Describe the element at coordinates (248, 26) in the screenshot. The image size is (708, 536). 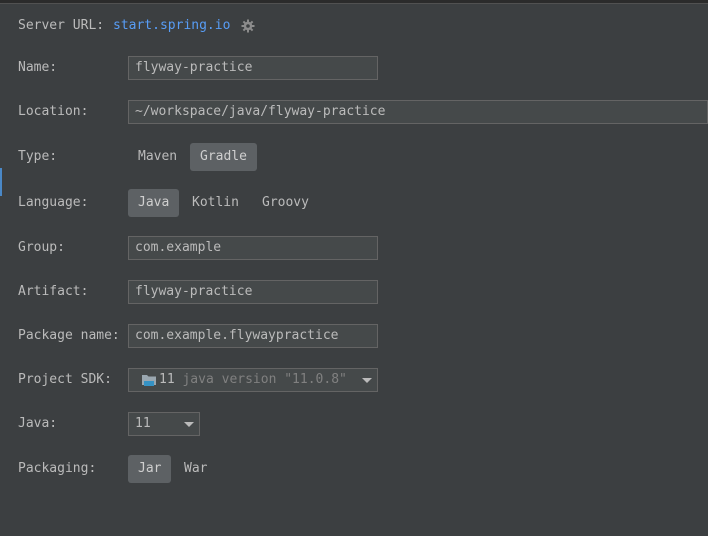
I see `gear-icon` at that location.